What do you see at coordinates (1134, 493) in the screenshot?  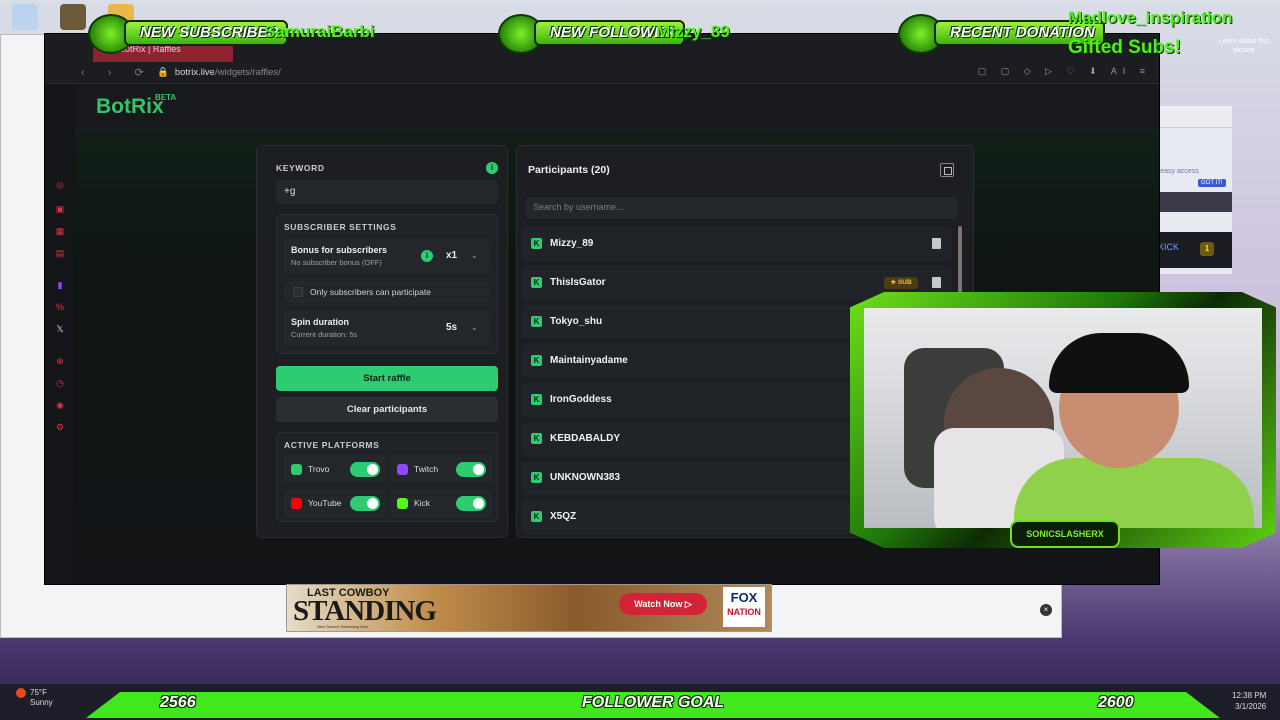 I see `person-right-shirt` at bounding box center [1134, 493].